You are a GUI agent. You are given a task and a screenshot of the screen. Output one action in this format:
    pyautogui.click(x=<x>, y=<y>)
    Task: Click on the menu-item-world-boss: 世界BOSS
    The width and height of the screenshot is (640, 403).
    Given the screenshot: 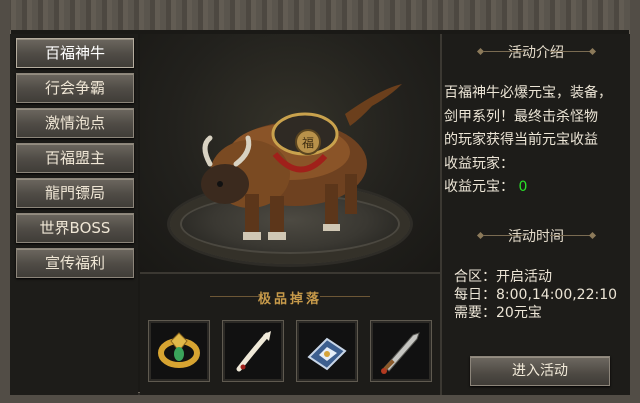 What is the action you would take?
    pyautogui.click(x=75, y=228)
    